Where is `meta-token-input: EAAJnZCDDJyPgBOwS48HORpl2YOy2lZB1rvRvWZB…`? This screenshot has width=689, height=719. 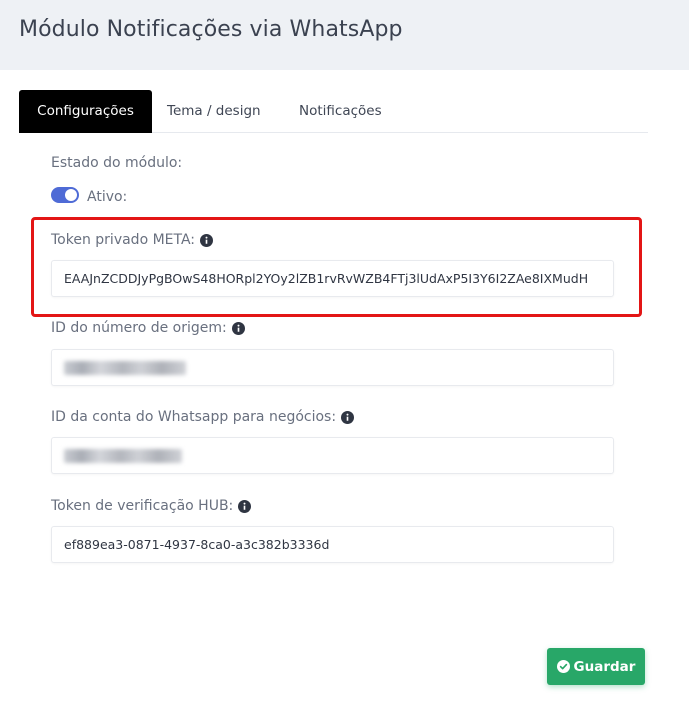
meta-token-input: EAAJnZCDDJyPgBOwS48HORpl2YOy2lZB1rvRvWZB… is located at coordinates (332, 278).